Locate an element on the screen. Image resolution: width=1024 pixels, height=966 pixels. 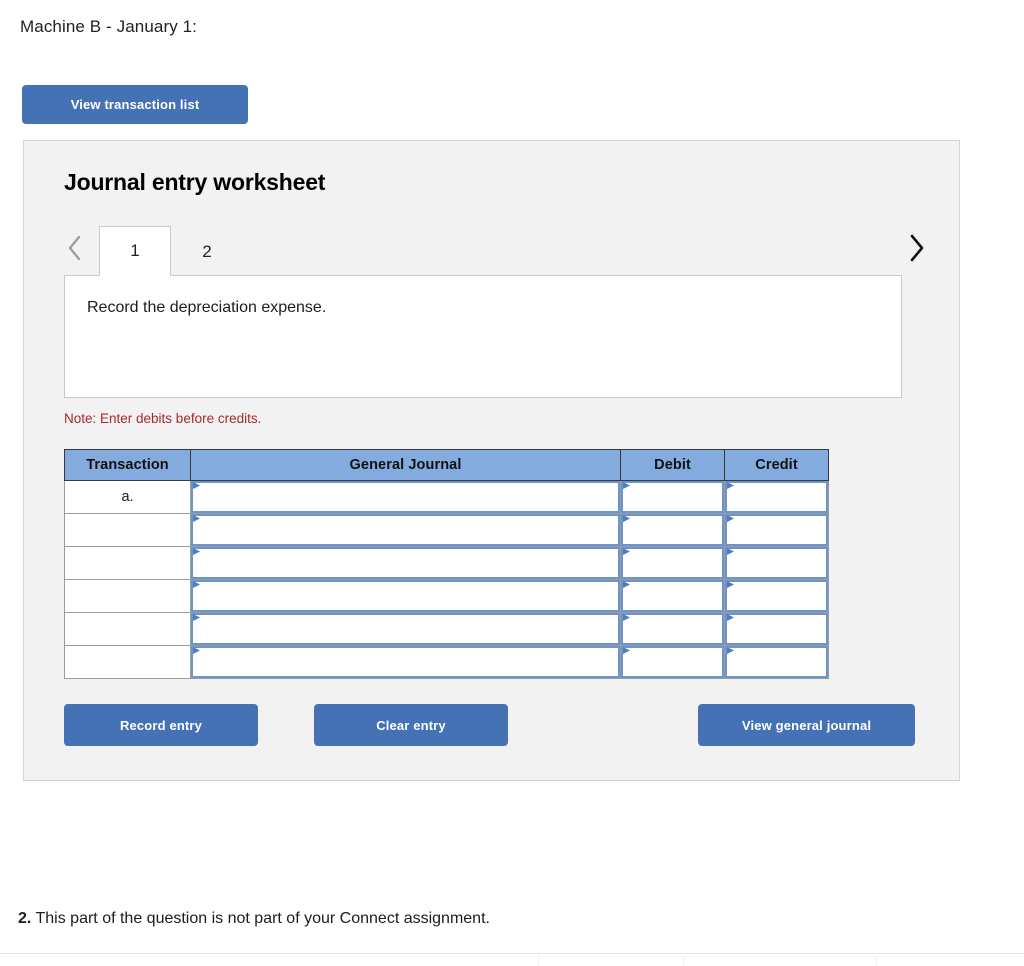
column-header-general-journal: General Journal is located at coordinates (405, 465).